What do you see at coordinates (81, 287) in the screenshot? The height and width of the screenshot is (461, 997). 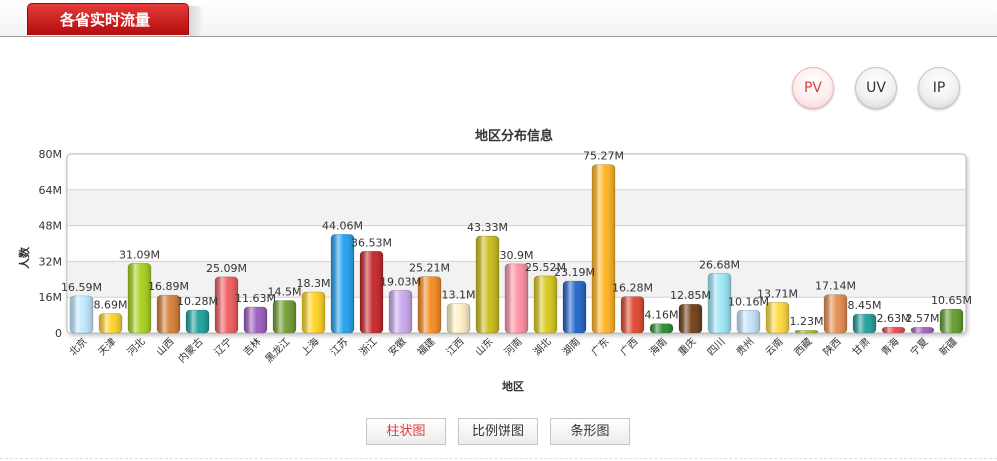 I see `bar-value-label: 16.59M` at bounding box center [81, 287].